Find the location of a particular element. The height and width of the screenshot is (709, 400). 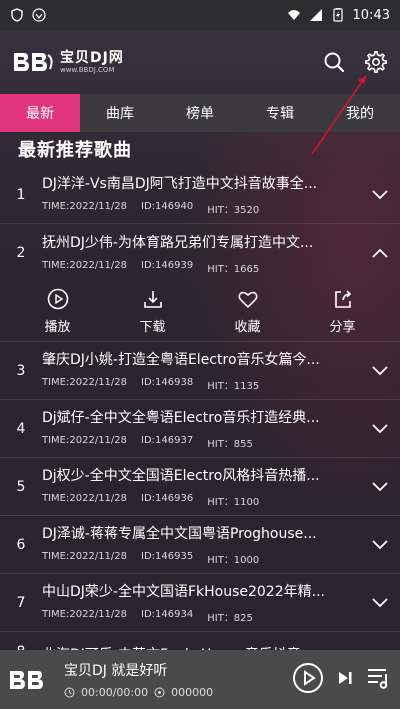

song-hits: HIT：1135 is located at coordinates (233, 386).